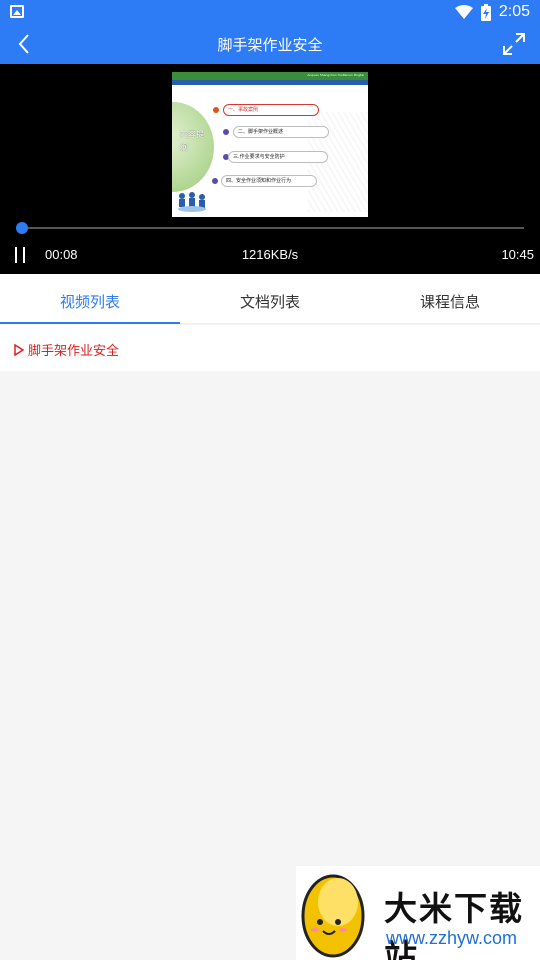 Image resolution: width=540 pixels, height=960 pixels. What do you see at coordinates (19, 349) in the screenshot?
I see `play-icon` at bounding box center [19, 349].